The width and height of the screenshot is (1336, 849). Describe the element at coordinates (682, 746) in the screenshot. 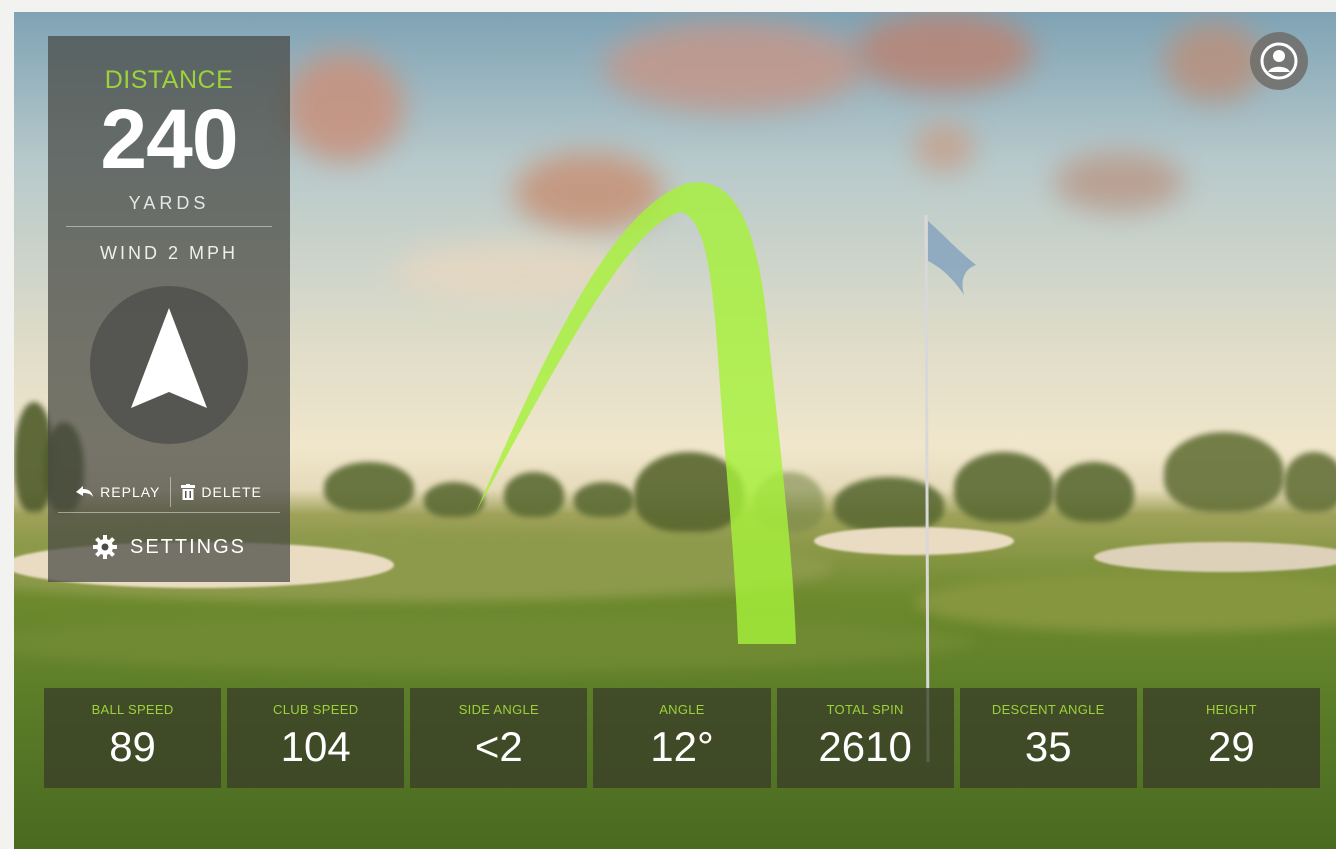

I see `stat-value: 12°` at that location.